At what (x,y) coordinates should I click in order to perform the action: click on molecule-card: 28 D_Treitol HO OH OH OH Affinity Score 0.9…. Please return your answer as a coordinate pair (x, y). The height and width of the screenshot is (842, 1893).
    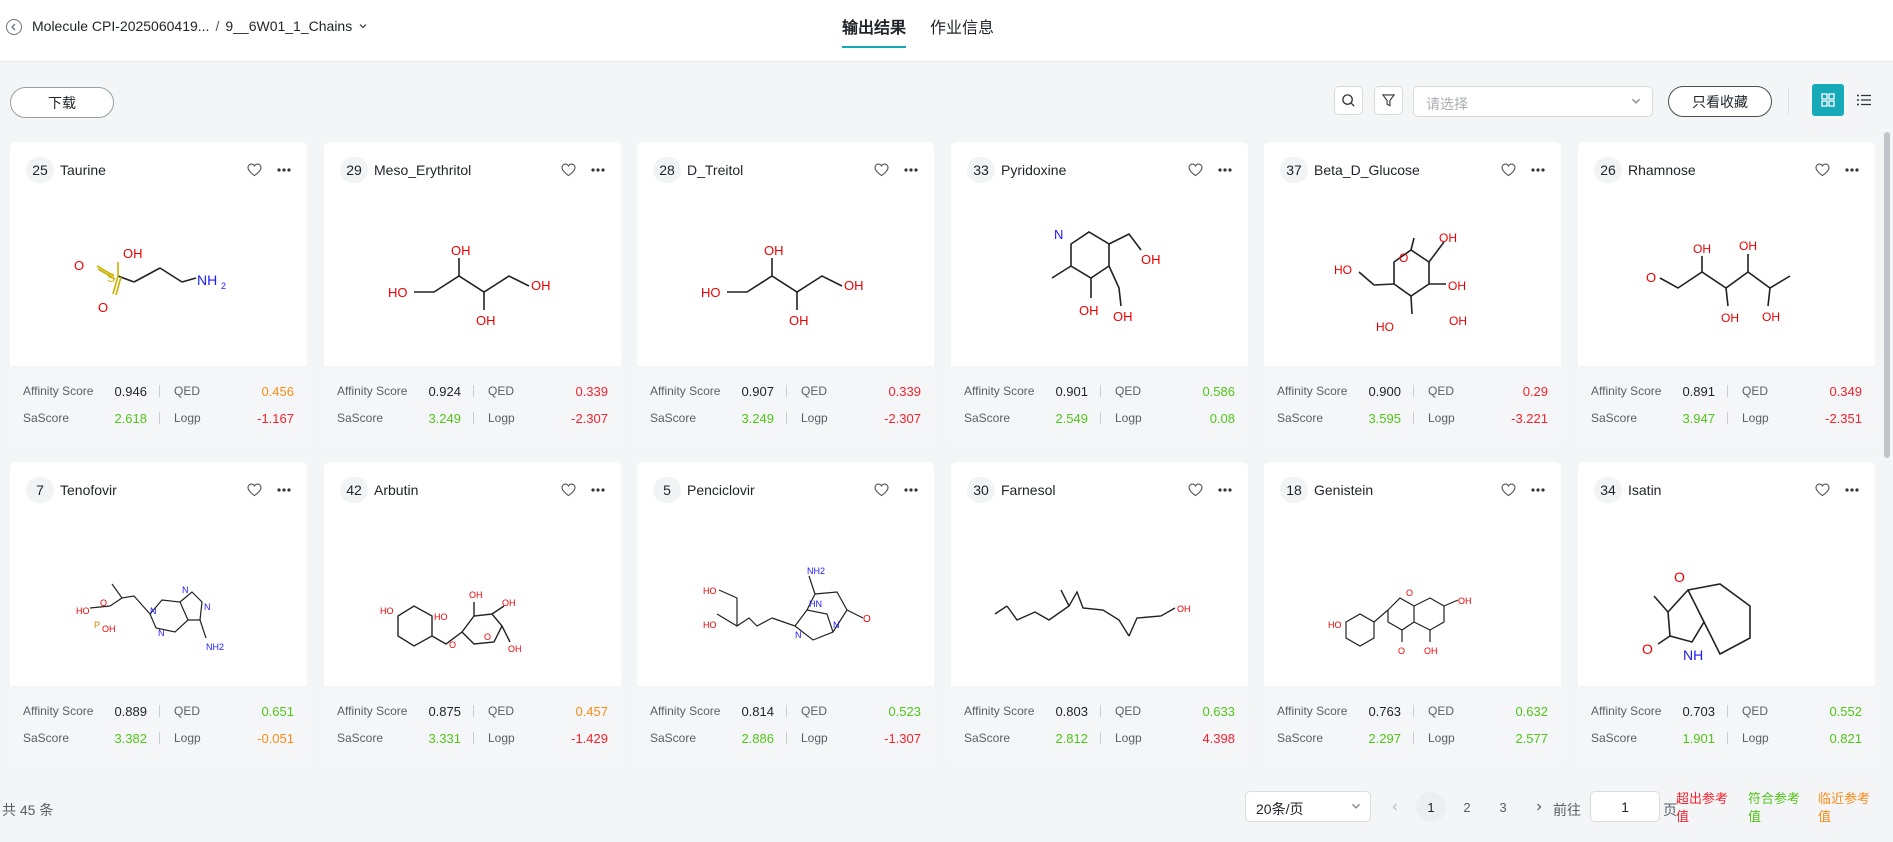
    Looking at the image, I should click on (785, 294).